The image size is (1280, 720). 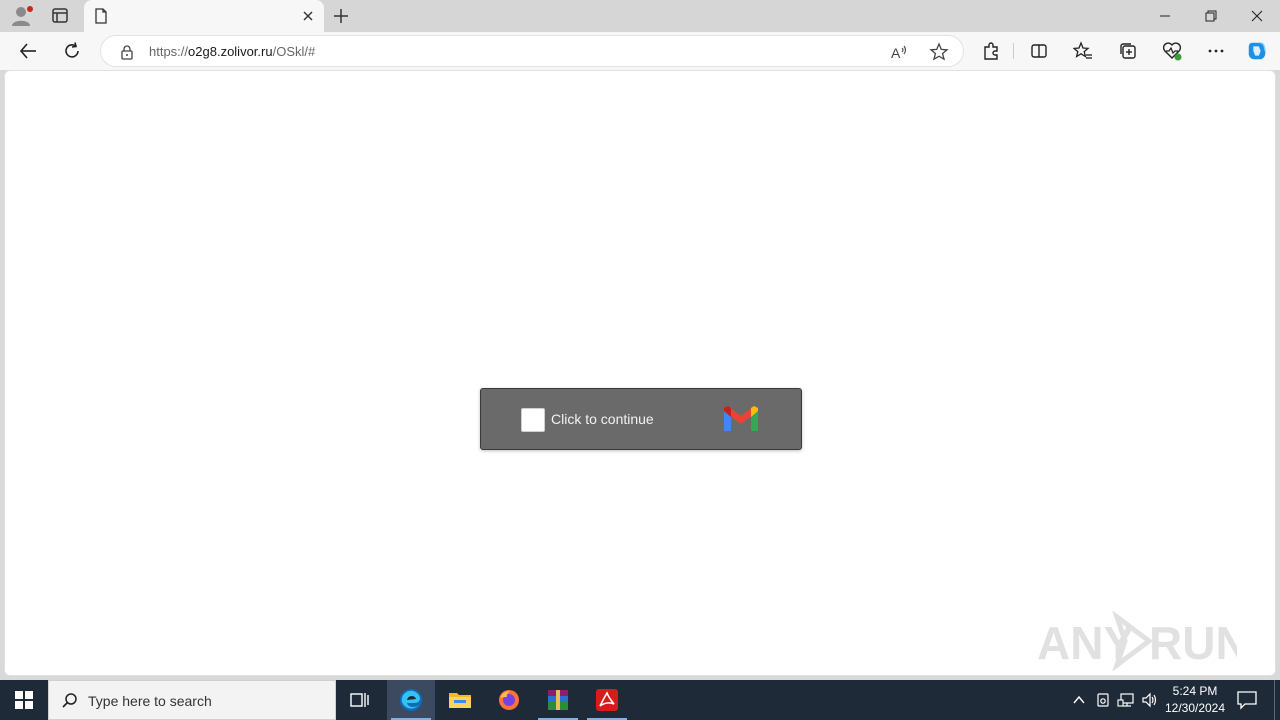 I want to click on plus-icon, so click(x=341, y=16).